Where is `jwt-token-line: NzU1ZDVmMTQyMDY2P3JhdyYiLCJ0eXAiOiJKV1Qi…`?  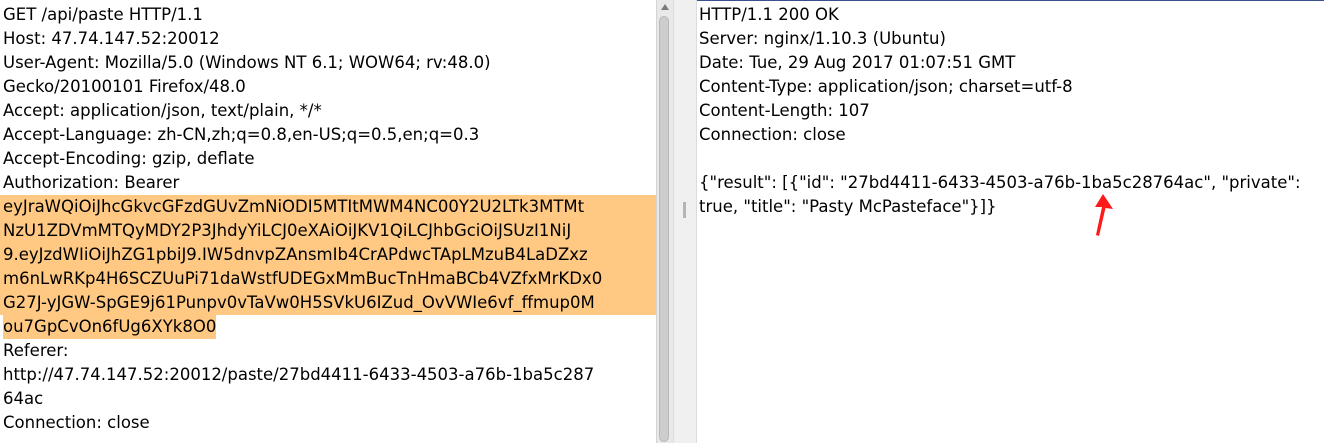
jwt-token-line: NzU1ZDVmMTQyMDY2P3JhdyYiLCJ0eXAiOiJKV1Qi… is located at coordinates (328, 231).